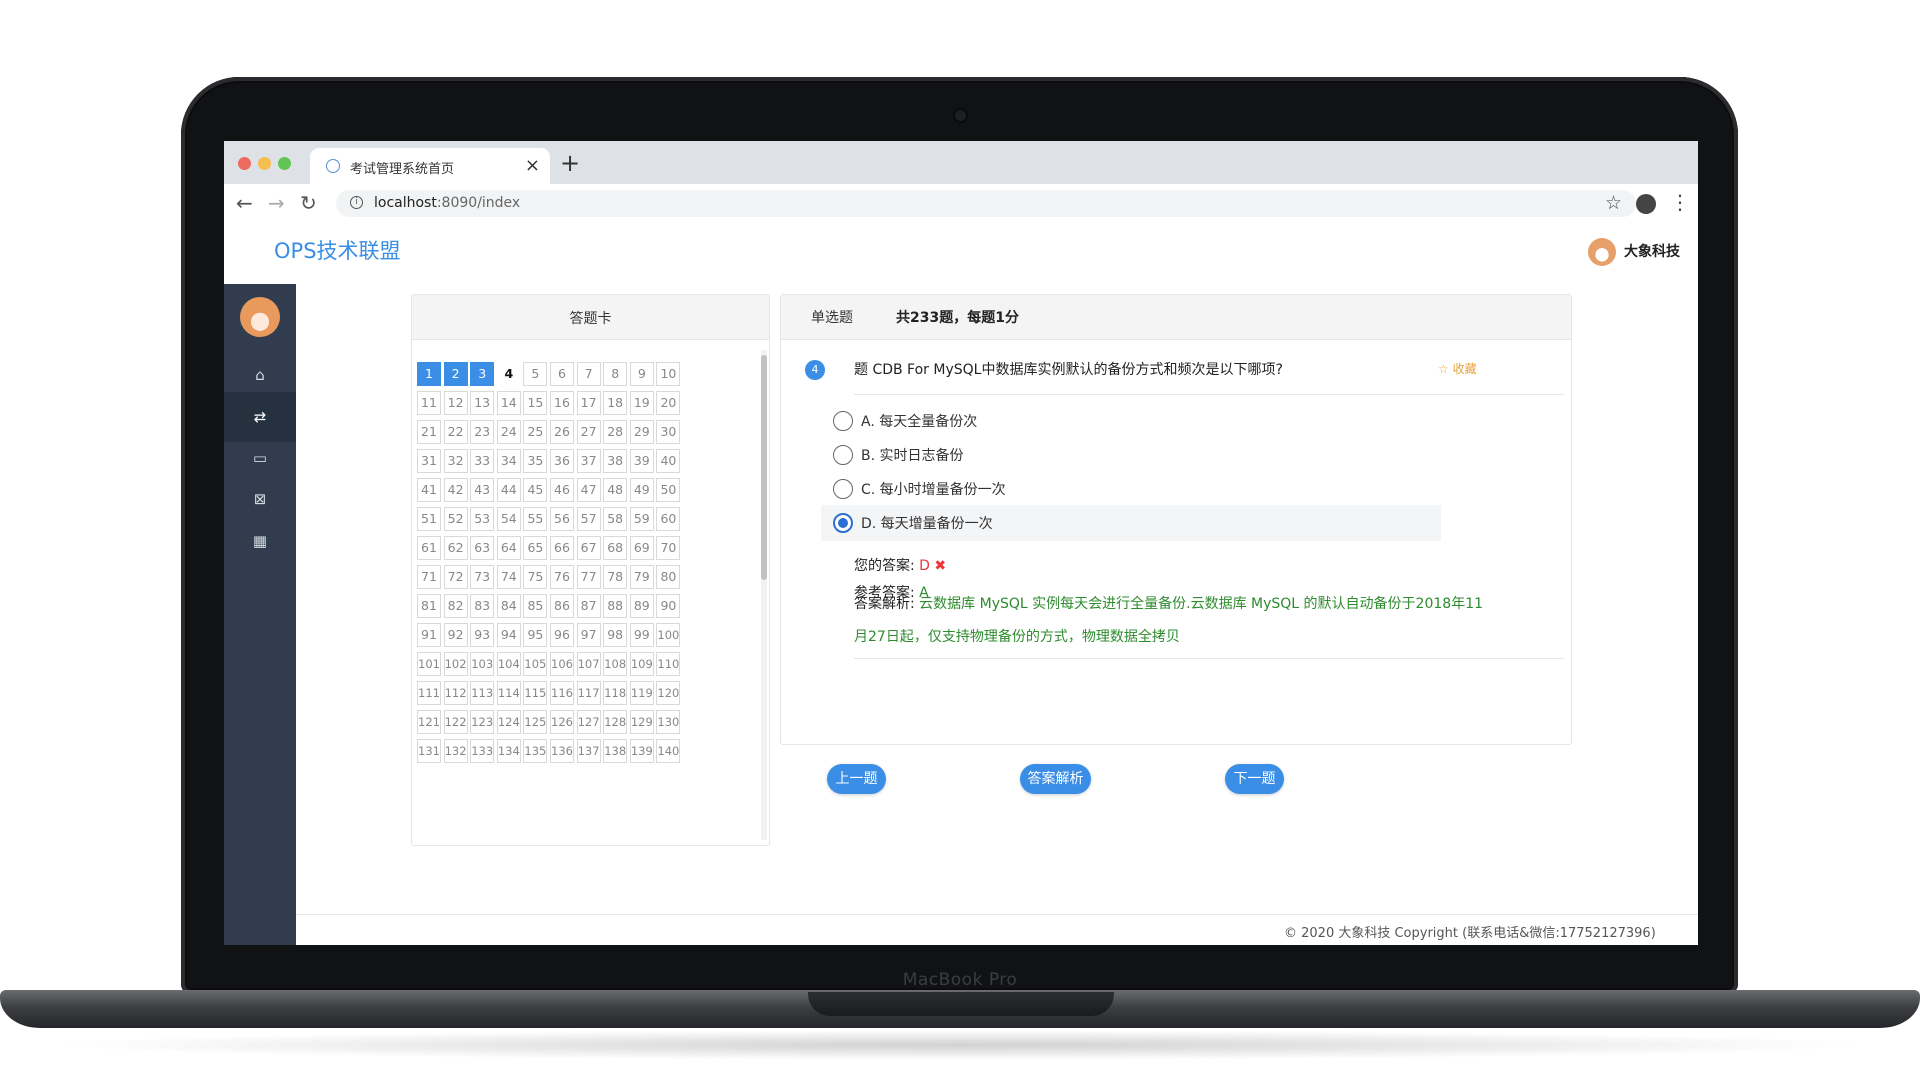  What do you see at coordinates (482, 635) in the screenshot?
I see `answer-cell-93: 93` at bounding box center [482, 635].